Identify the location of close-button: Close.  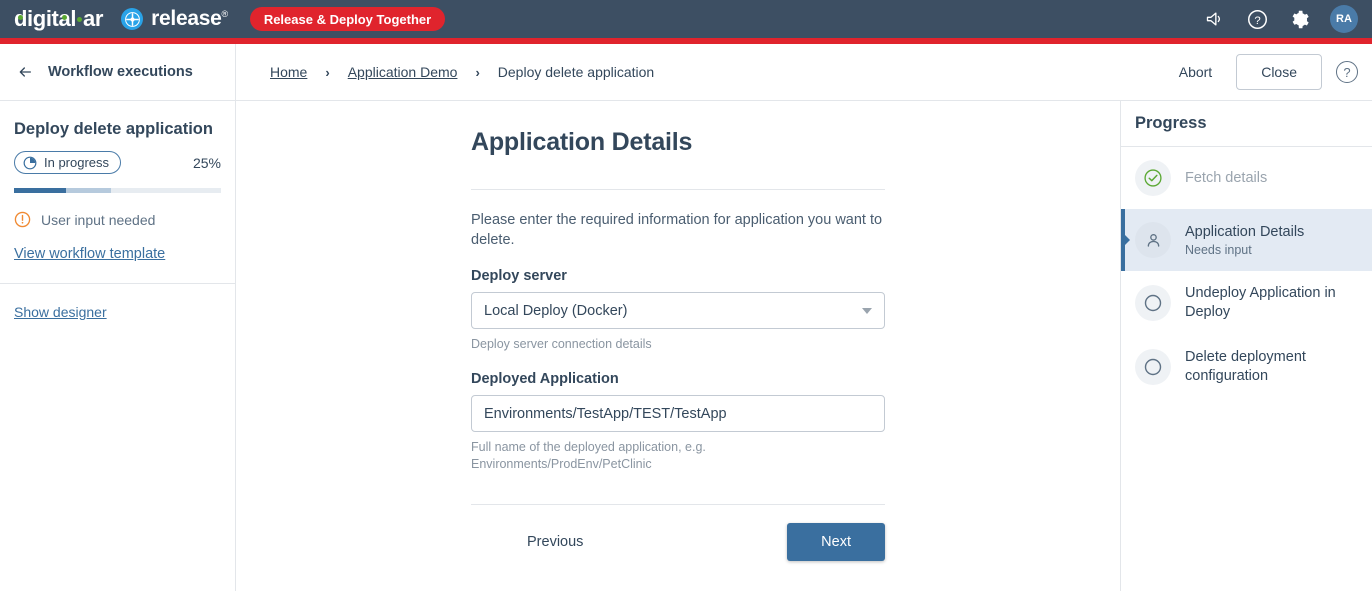
(1279, 72).